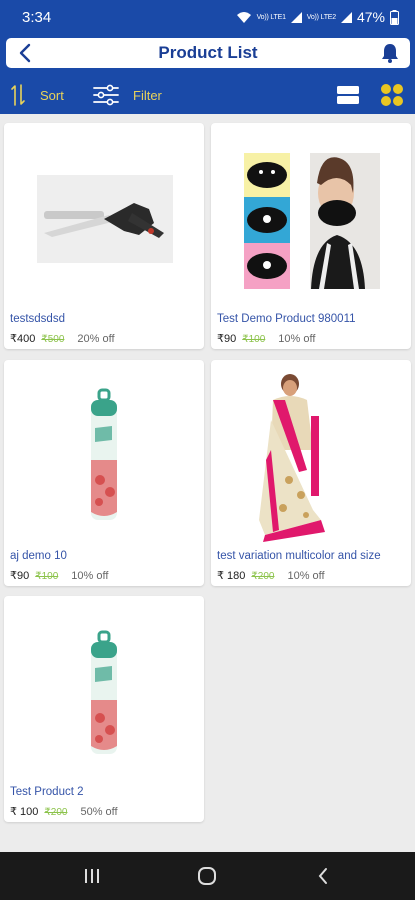  I want to click on home-button, so click(207, 876).